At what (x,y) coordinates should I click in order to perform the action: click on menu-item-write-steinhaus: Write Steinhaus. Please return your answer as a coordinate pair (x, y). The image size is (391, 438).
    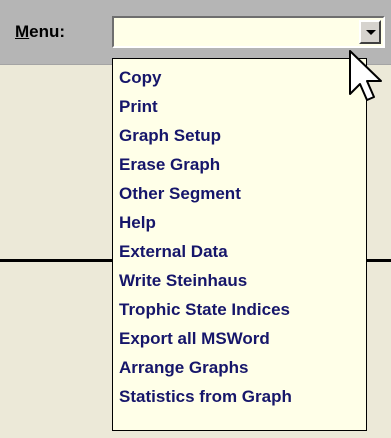
    Looking at the image, I should click on (242, 280).